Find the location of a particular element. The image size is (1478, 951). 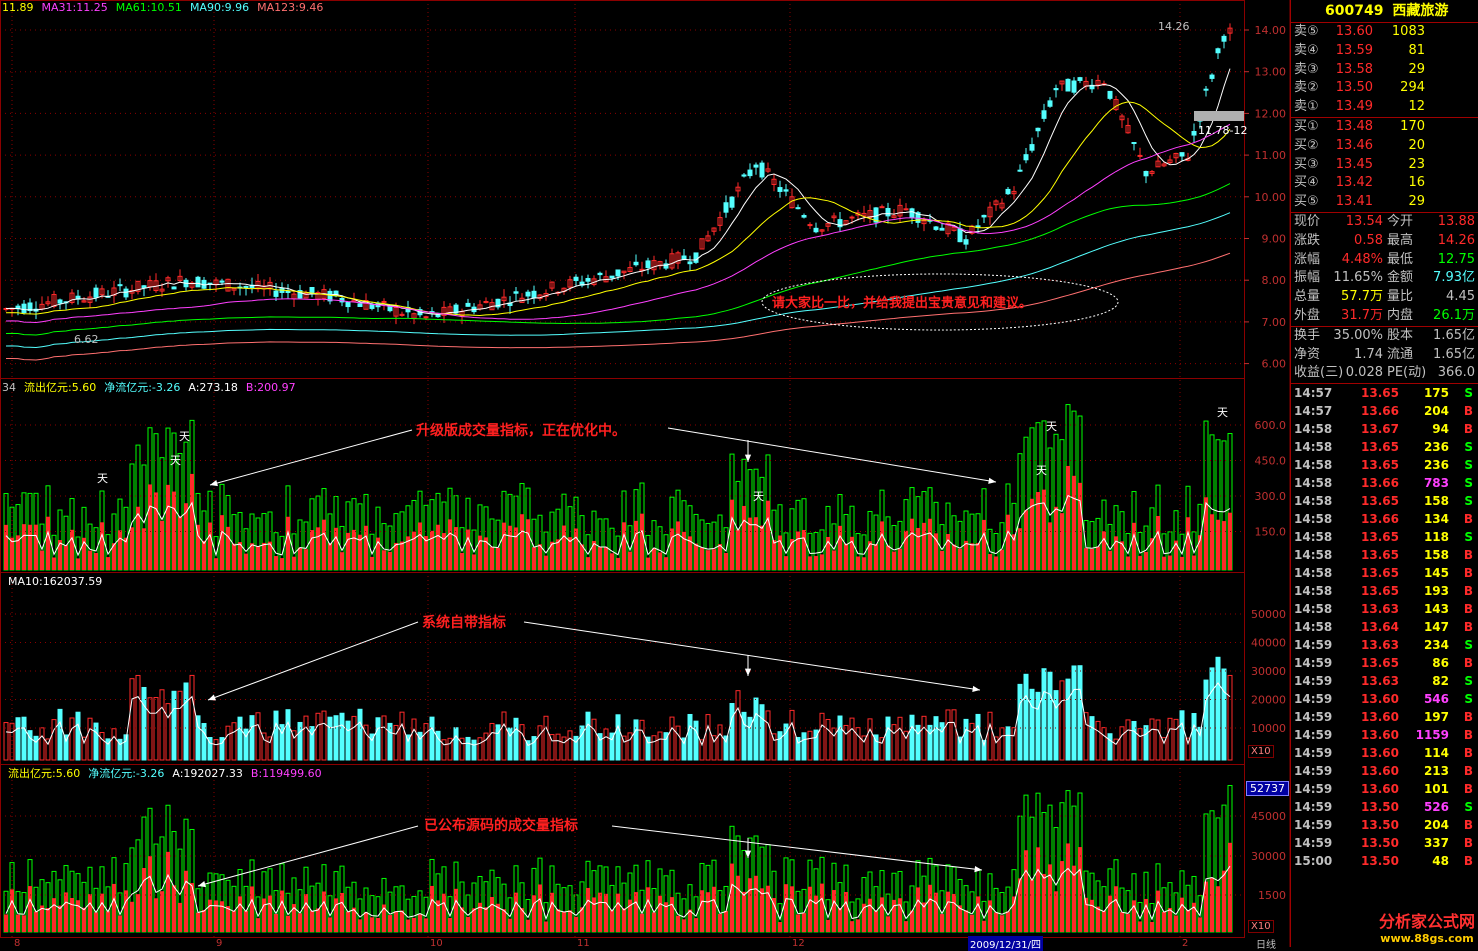

tick-row: 14:59 13.50 204 B is located at coordinates (1384, 825).